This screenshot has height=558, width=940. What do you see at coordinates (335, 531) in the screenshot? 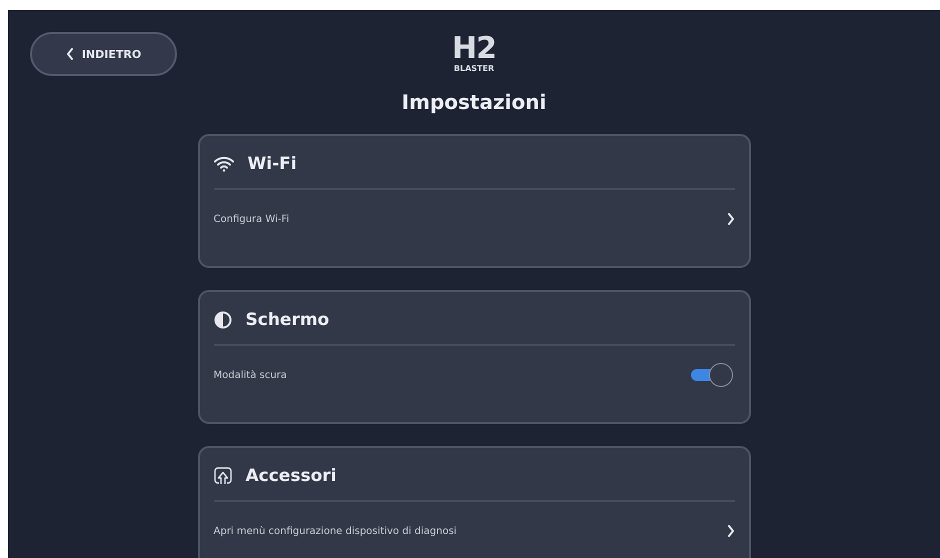
I see `row-label: Apri menù configurazione dispositivo di diagnosi` at bounding box center [335, 531].